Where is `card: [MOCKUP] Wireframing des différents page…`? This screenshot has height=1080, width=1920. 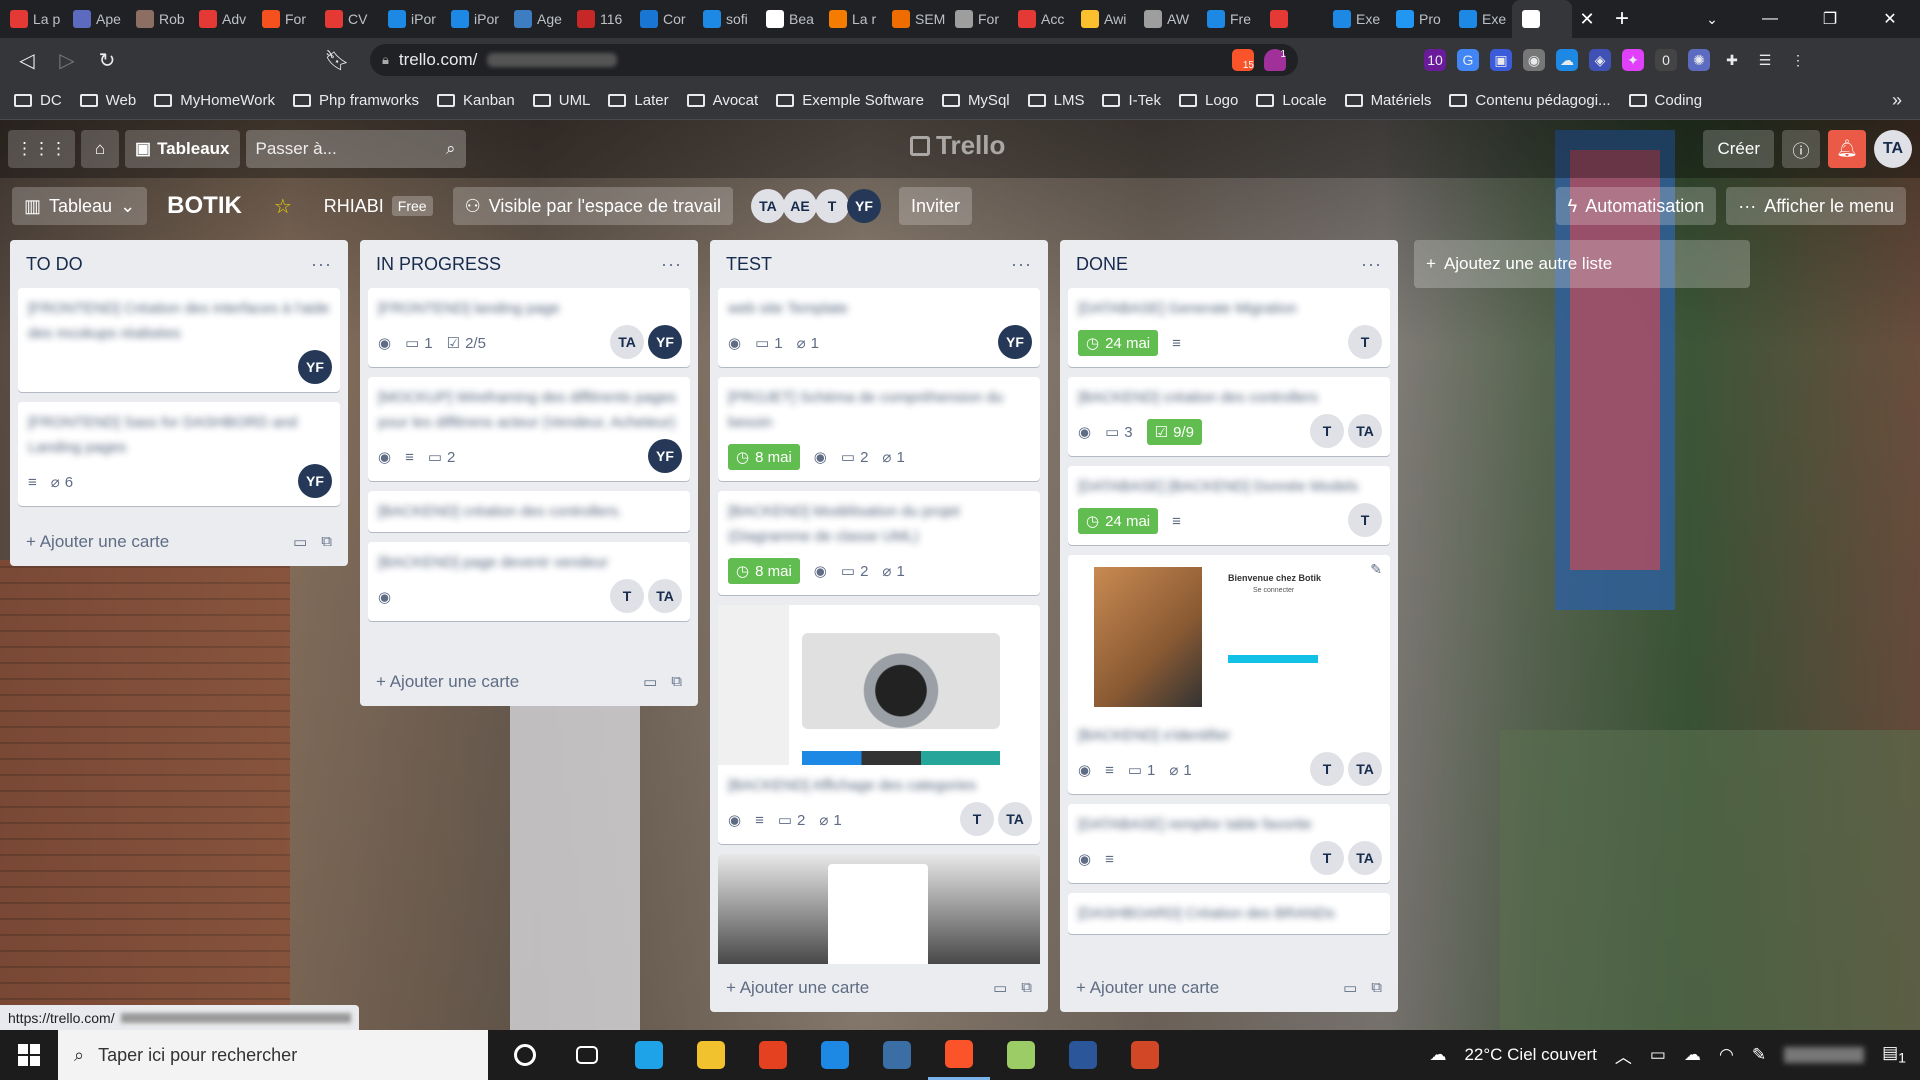 card: [MOCKUP] Wireframing des différents page… is located at coordinates (529, 429).